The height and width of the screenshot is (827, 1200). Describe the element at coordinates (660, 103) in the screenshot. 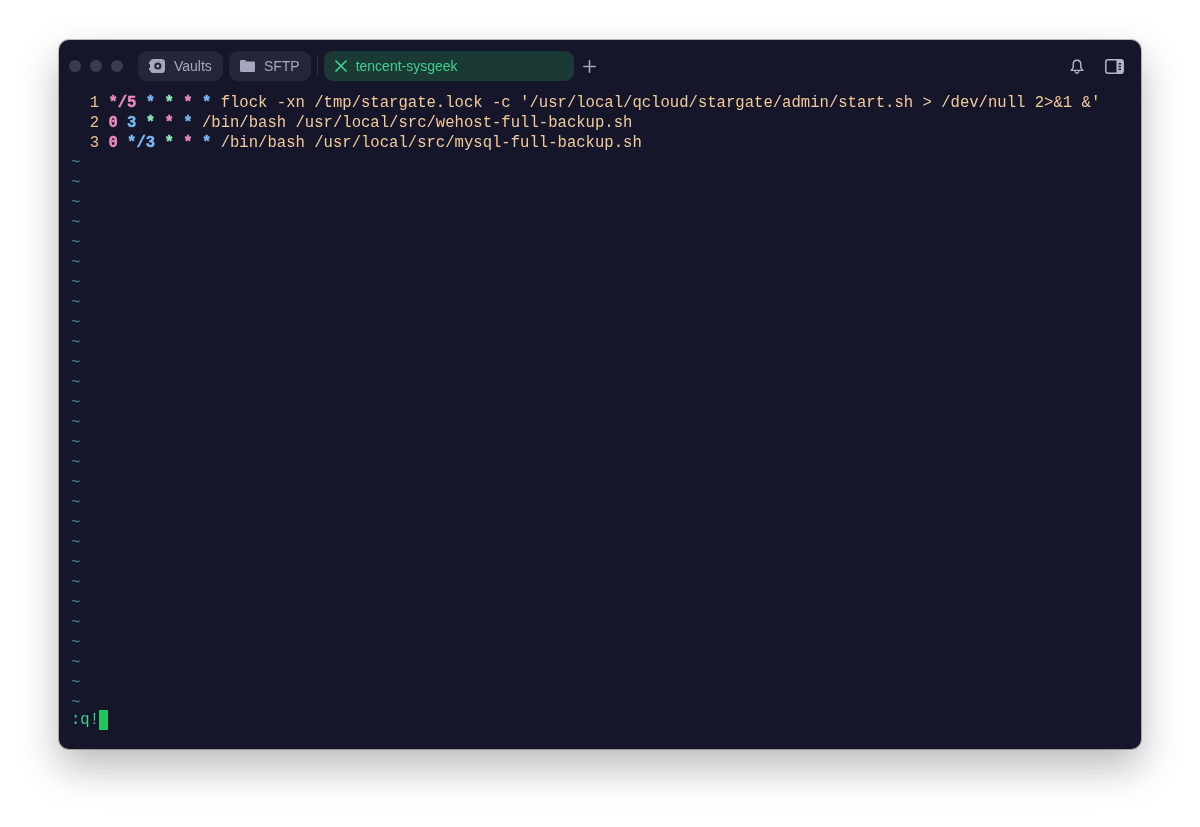

I see `command-text: flock -xn /tmp/stargate.lock -c '/usr/local/qcloud/stargate/admin/start.sh > /dev/null 2>&1 &'` at that location.